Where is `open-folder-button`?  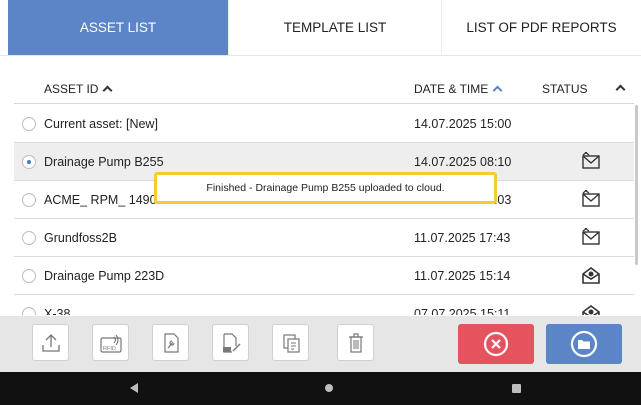 open-folder-button is located at coordinates (584, 344).